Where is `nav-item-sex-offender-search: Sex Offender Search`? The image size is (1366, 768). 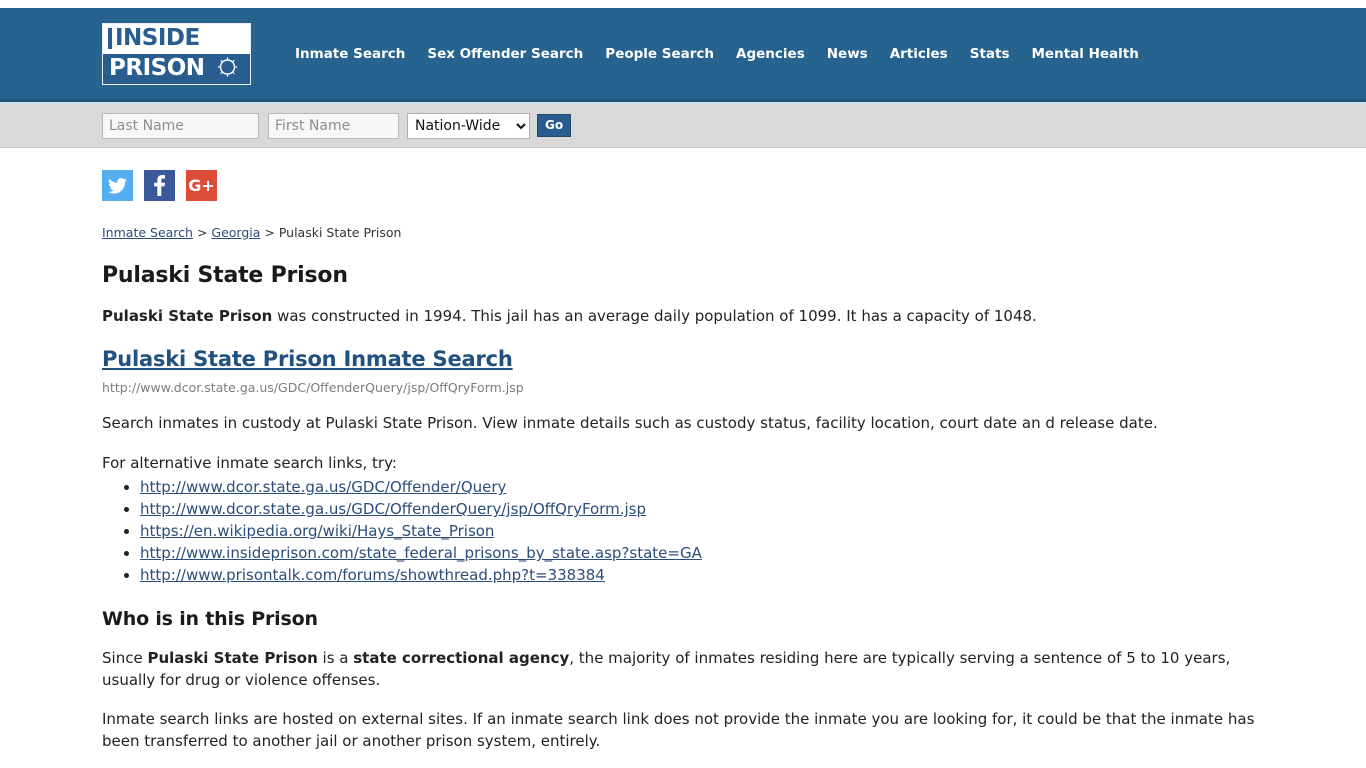
nav-item-sex-offender-search: Sex Offender Search is located at coordinates (505, 54).